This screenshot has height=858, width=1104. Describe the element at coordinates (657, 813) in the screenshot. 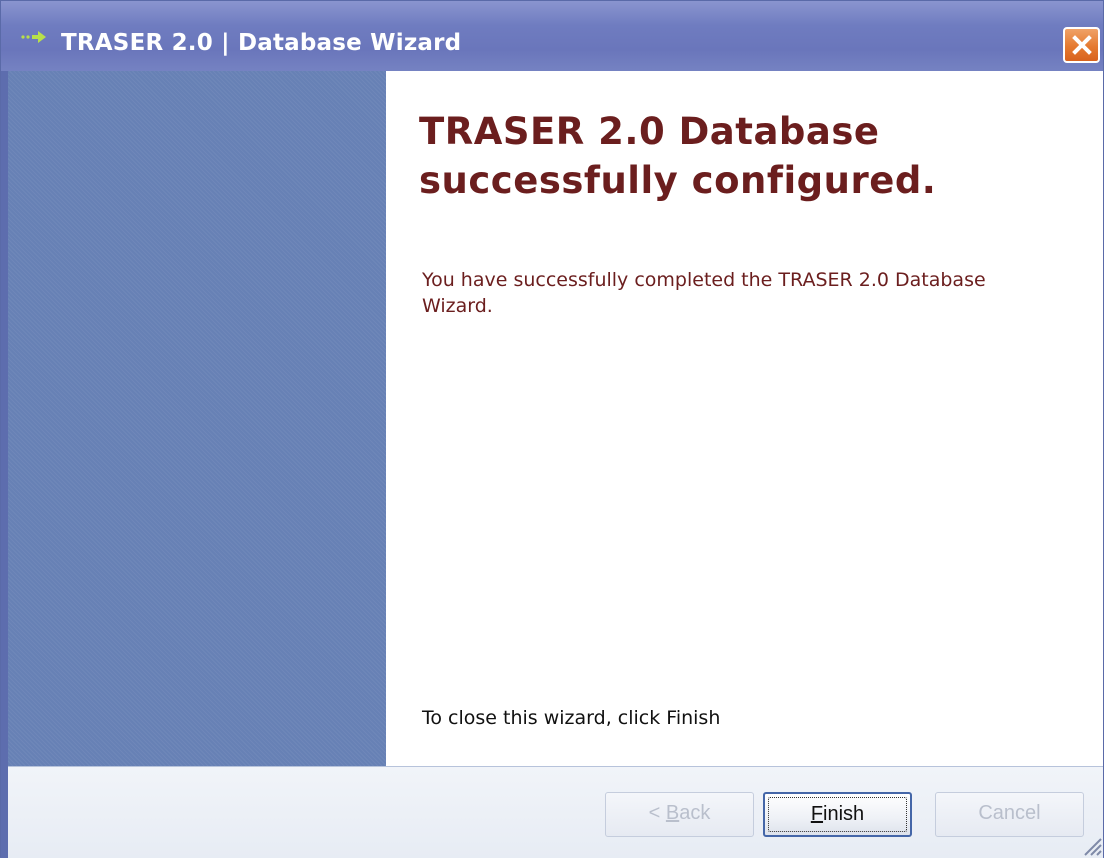

I see `back-button-prefix: <` at that location.